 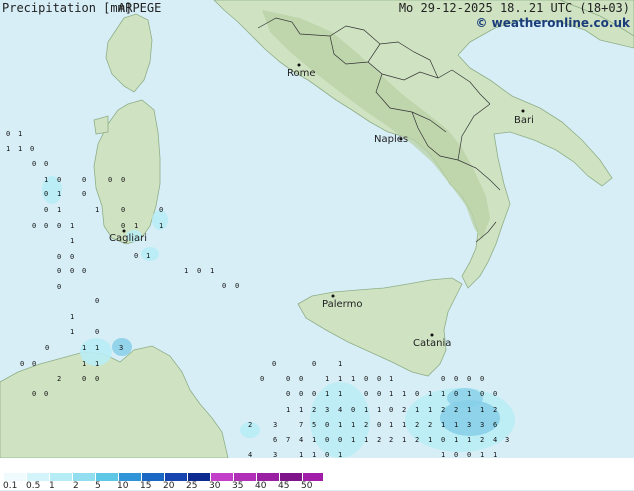 I want to click on city-label-cagliari: Cagliari, so click(x=128, y=238).